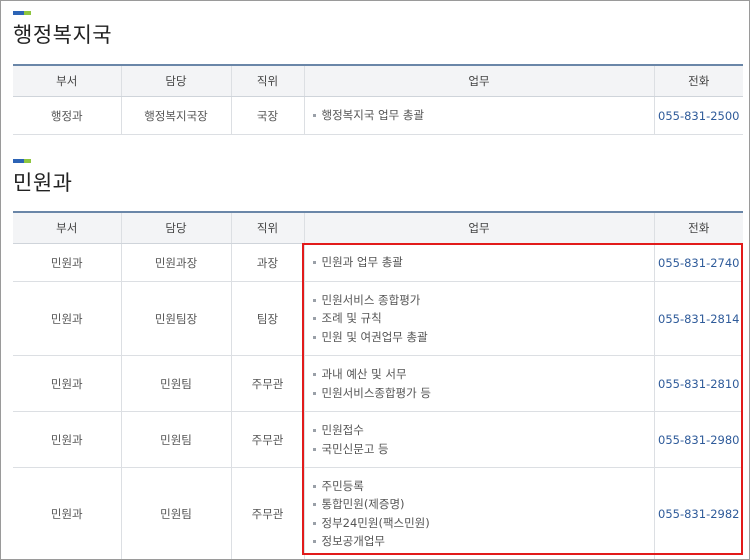  What do you see at coordinates (483, 262) in the screenshot?
I see `duty-item: 민원과 업무 총괄` at bounding box center [483, 262].